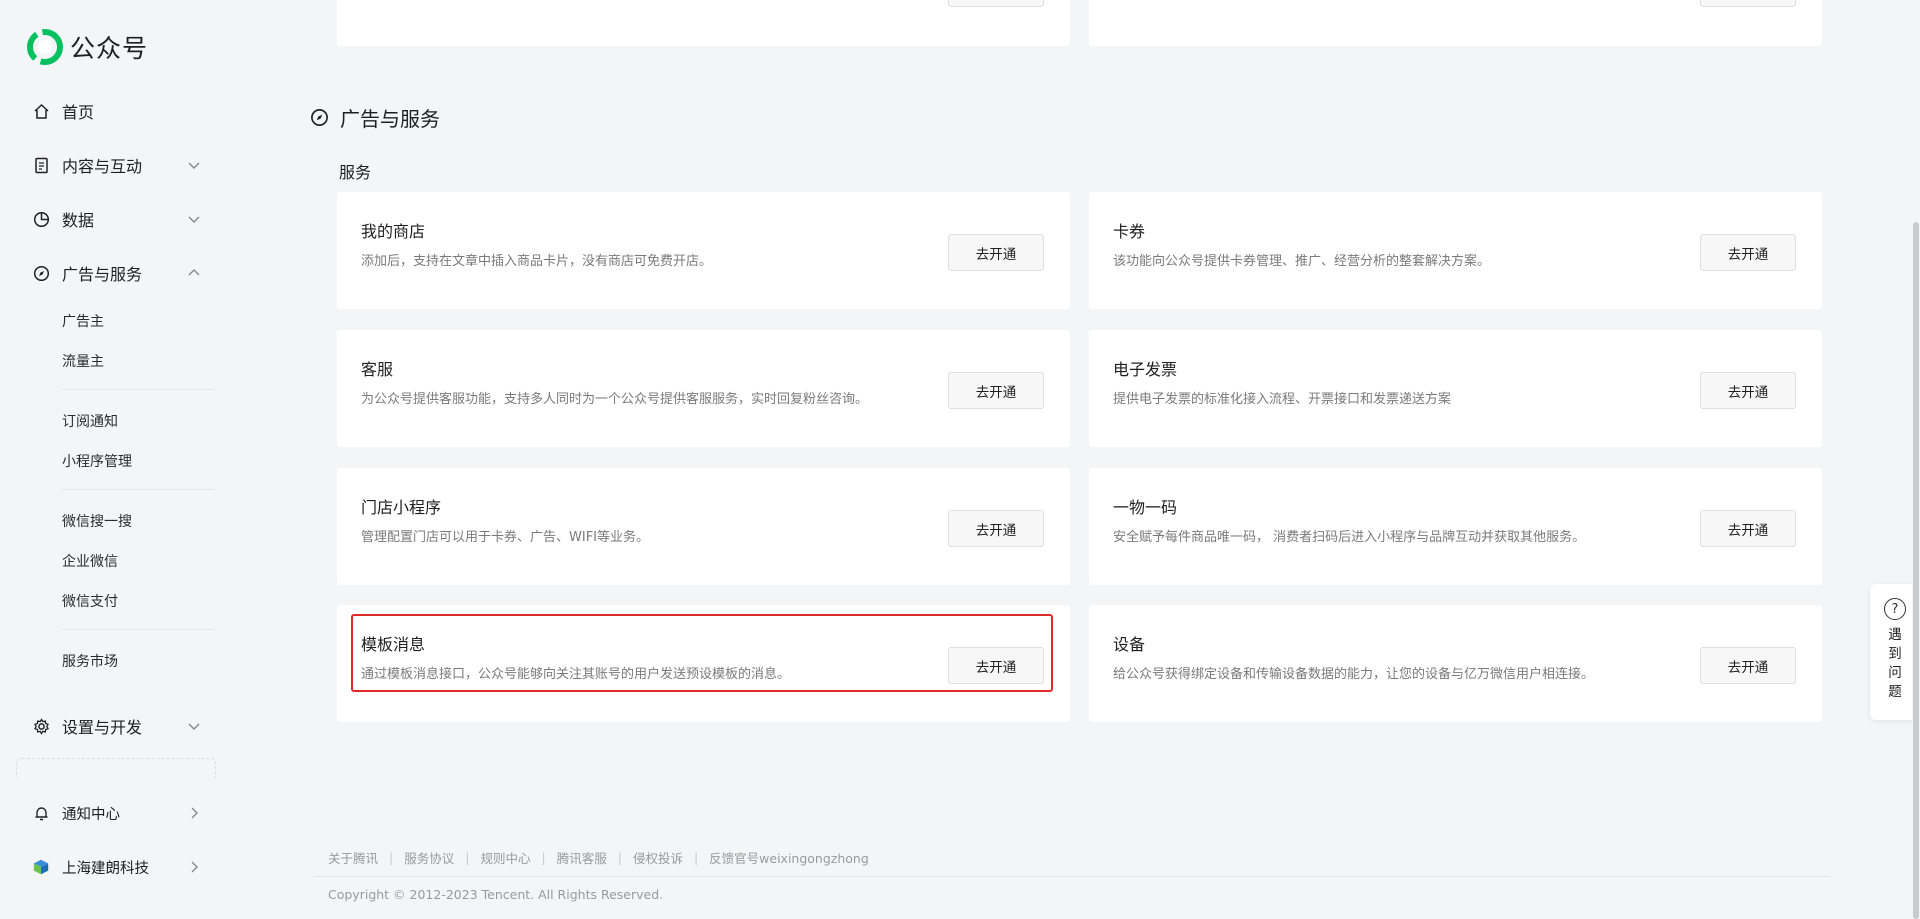 This screenshot has height=919, width=1920. I want to click on sidebar-item-wechat-search: 微信搜一搜, so click(97, 521).